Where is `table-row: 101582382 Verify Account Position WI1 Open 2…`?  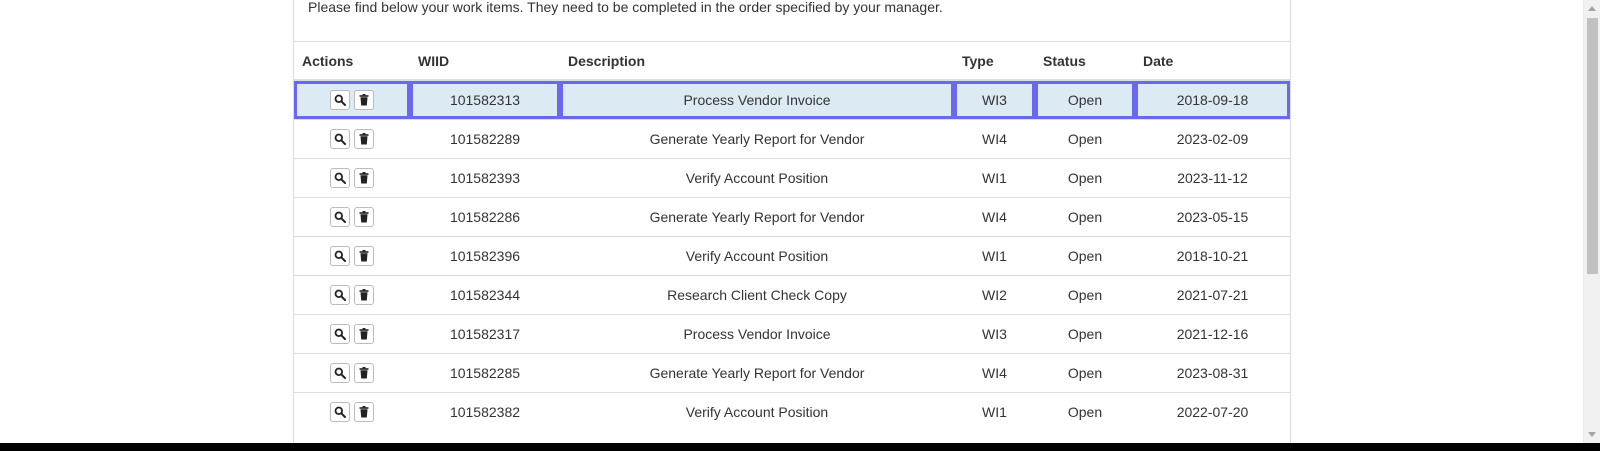
table-row: 101582382 Verify Account Position WI1 Open 2… is located at coordinates (792, 411).